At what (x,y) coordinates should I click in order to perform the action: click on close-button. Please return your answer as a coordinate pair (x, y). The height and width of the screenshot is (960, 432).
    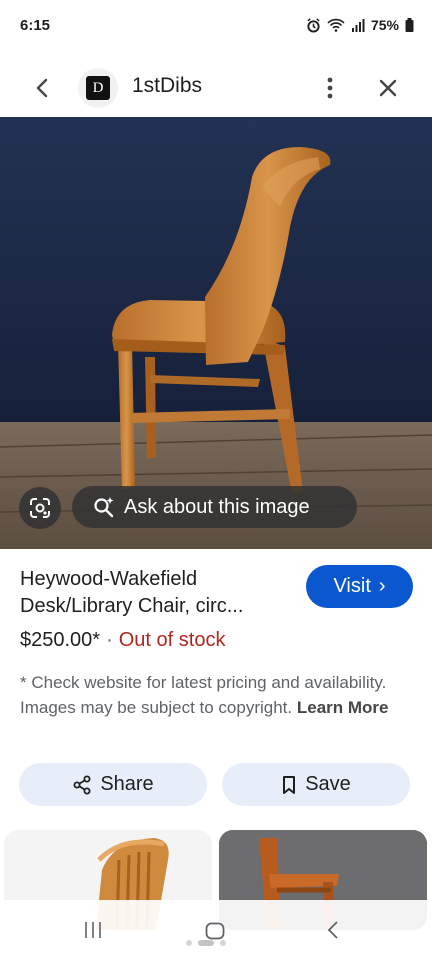
    Looking at the image, I should click on (388, 88).